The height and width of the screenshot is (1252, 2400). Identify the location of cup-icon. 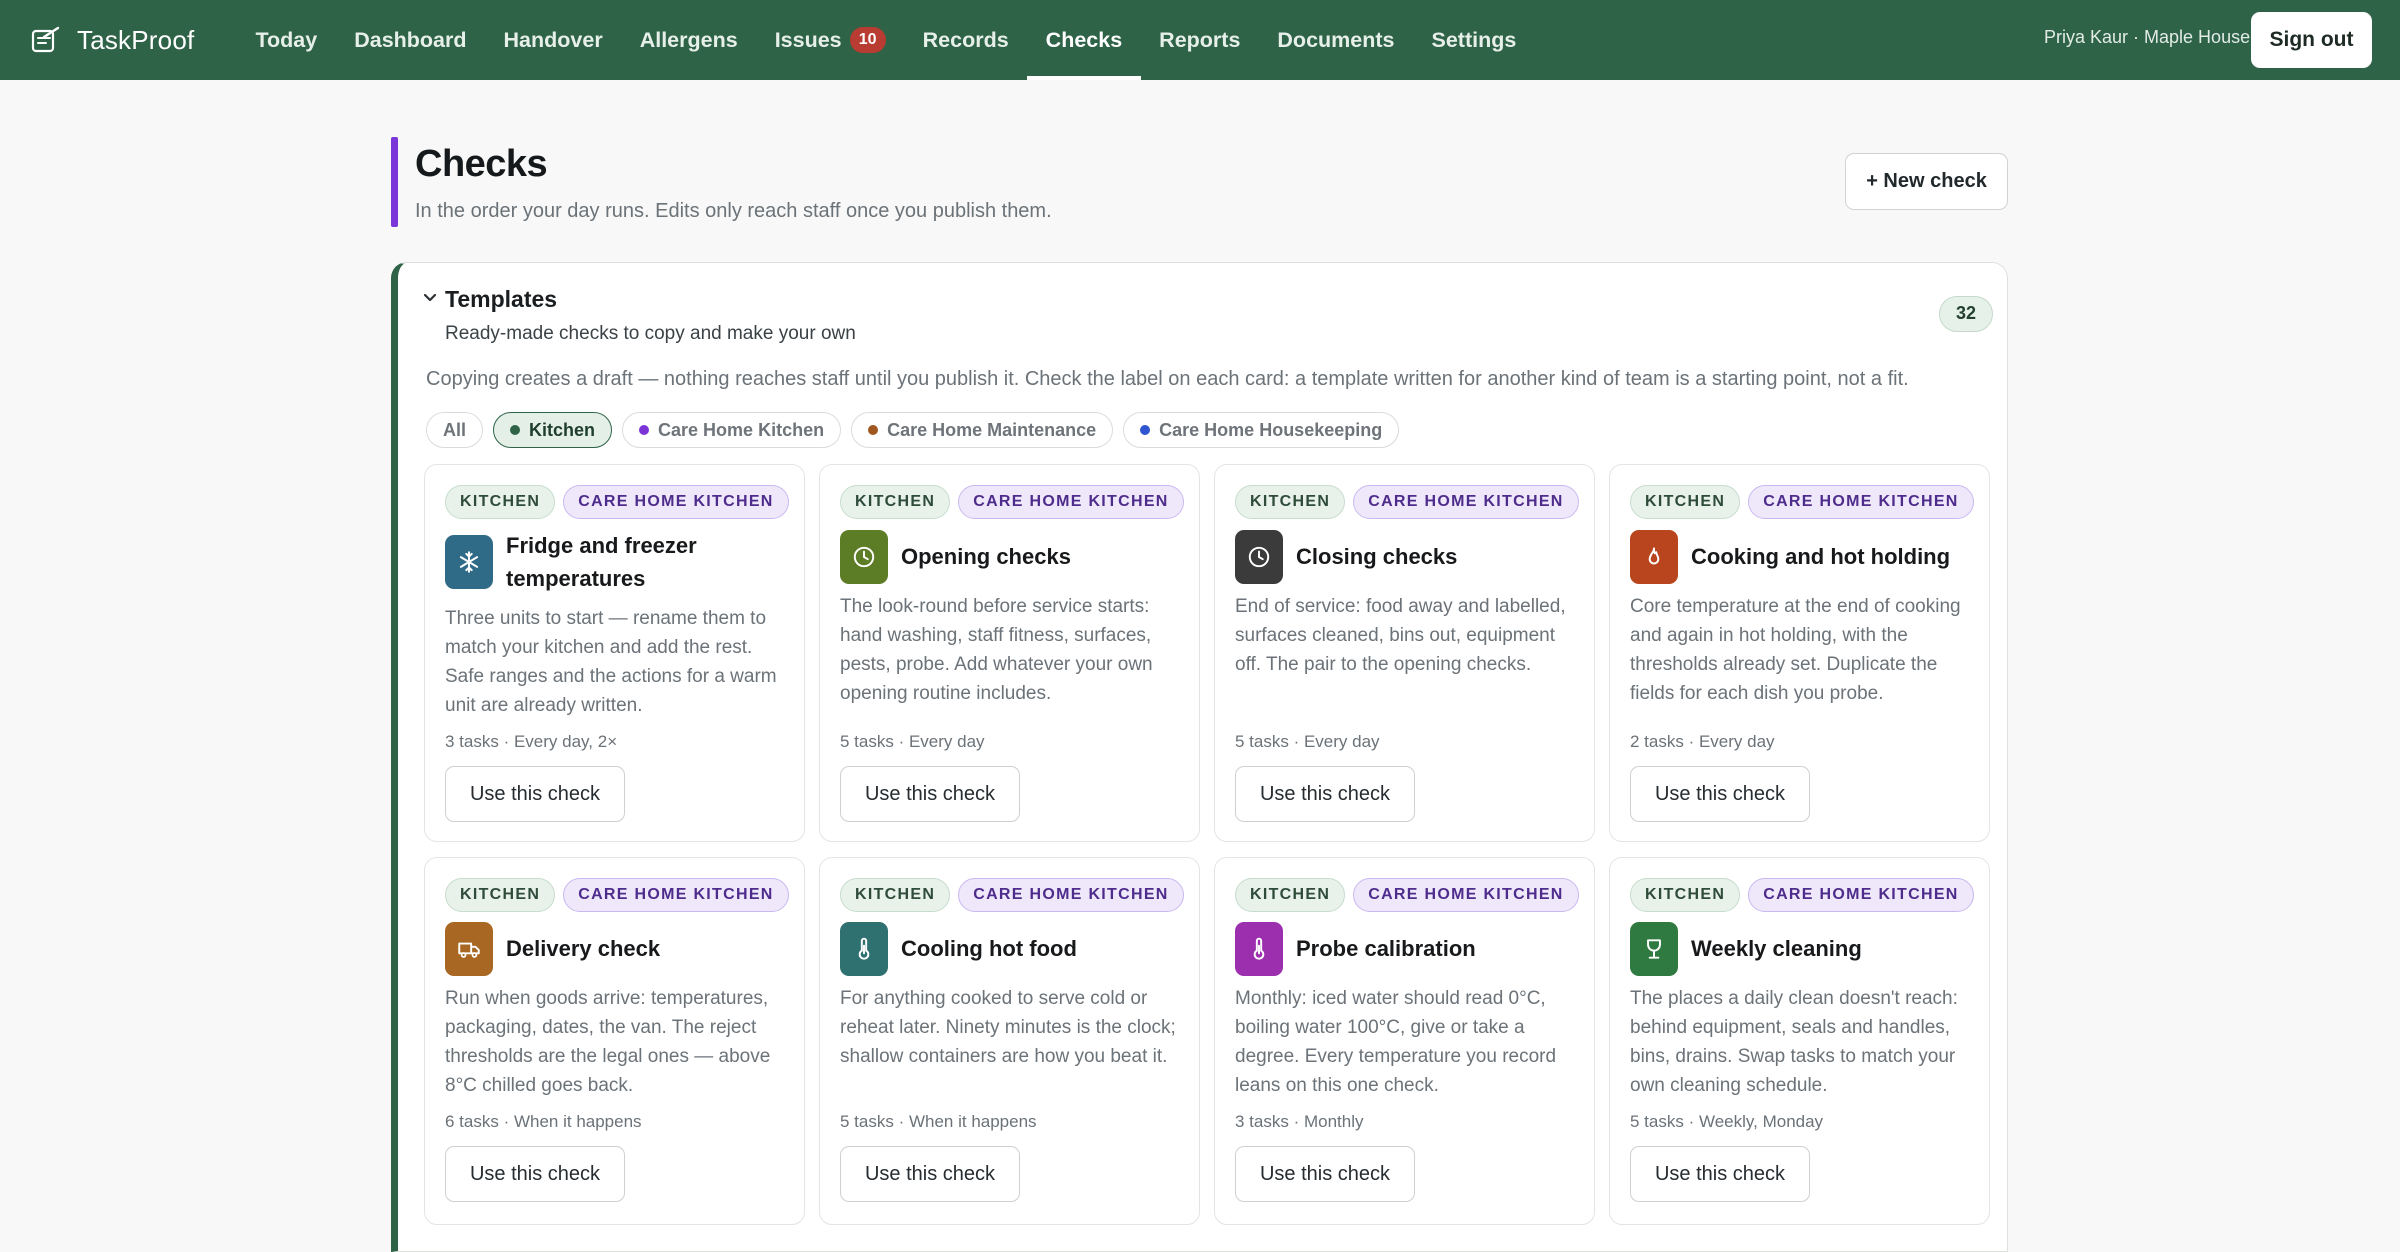
(1654, 949).